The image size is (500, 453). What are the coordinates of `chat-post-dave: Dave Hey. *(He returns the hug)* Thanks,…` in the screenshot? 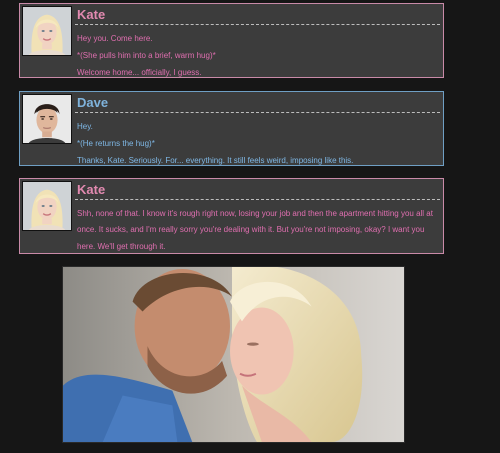 It's located at (231, 128).